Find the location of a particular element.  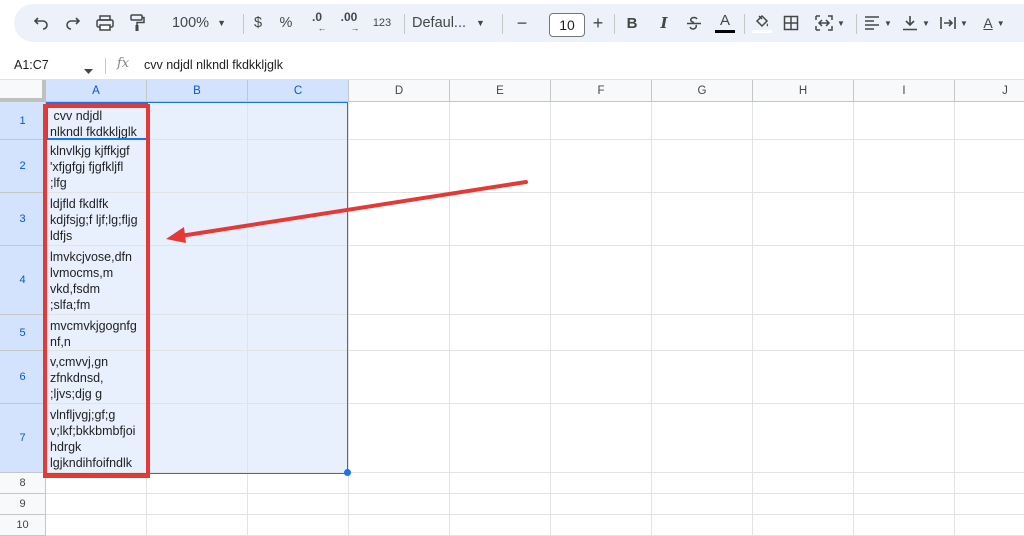

cell-f7 is located at coordinates (601, 438).